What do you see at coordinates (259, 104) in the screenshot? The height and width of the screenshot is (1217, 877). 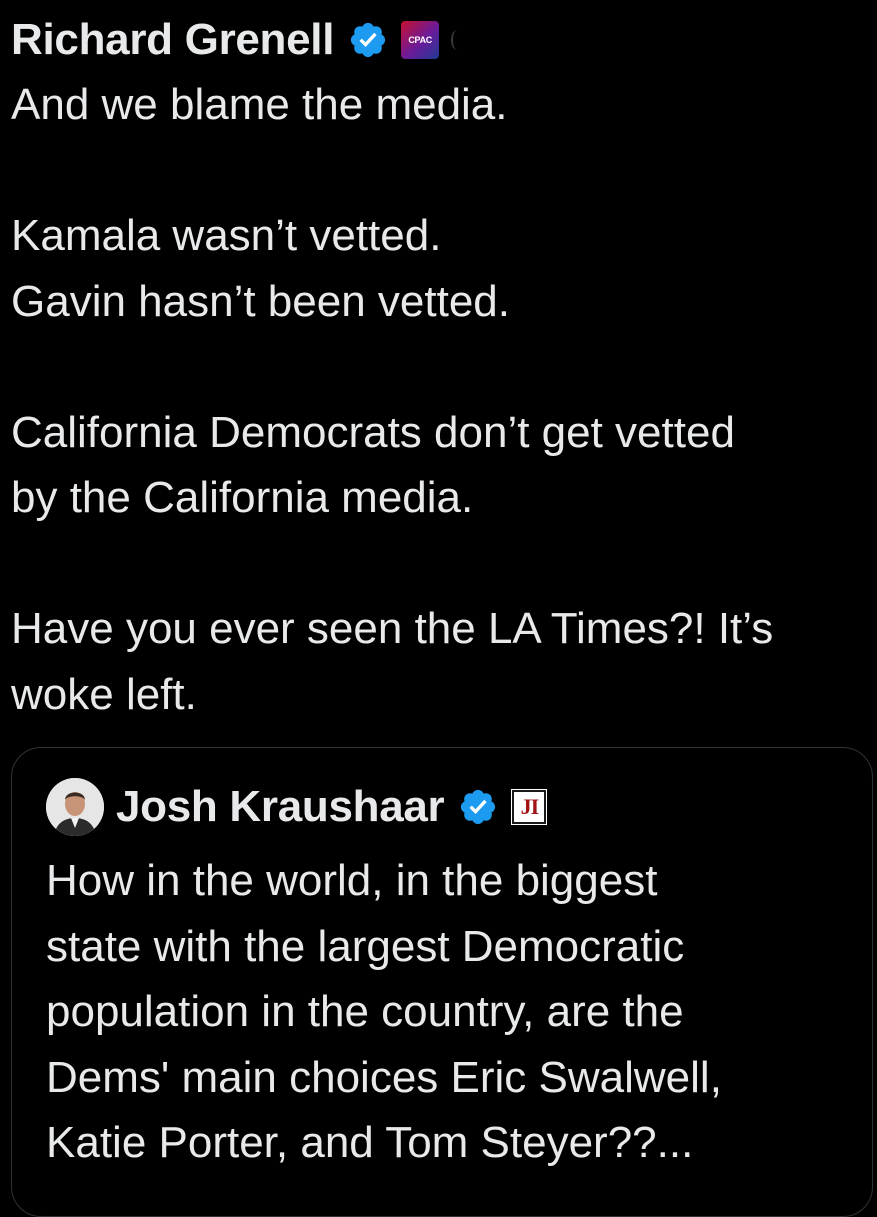 I see `tweet-text-line: And we blame the media.` at bounding box center [259, 104].